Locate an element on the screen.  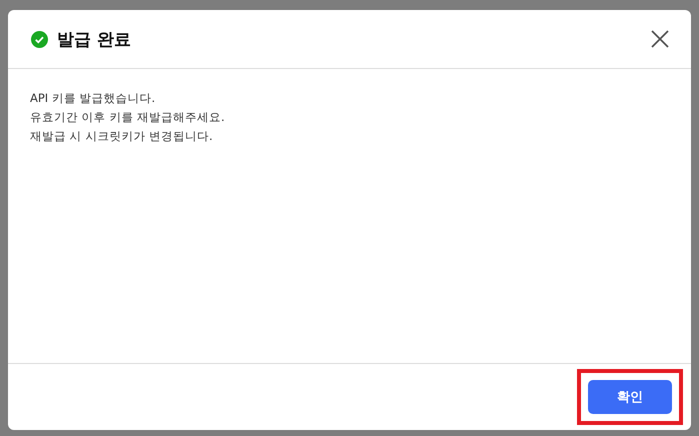
message-line: 유효기간 이후 키를 재발급해주세요. is located at coordinates (128, 117).